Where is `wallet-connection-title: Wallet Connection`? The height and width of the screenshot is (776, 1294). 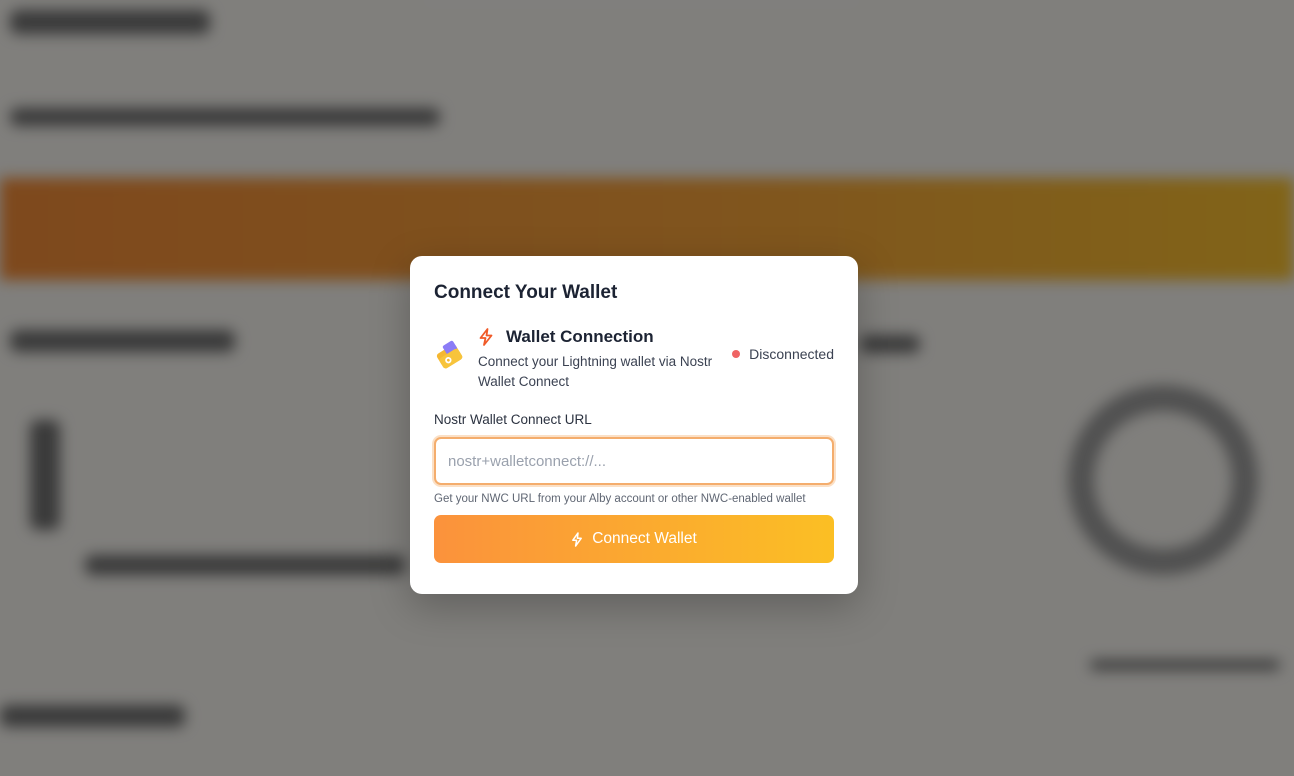
wallet-connection-title: Wallet Connection is located at coordinates (580, 336).